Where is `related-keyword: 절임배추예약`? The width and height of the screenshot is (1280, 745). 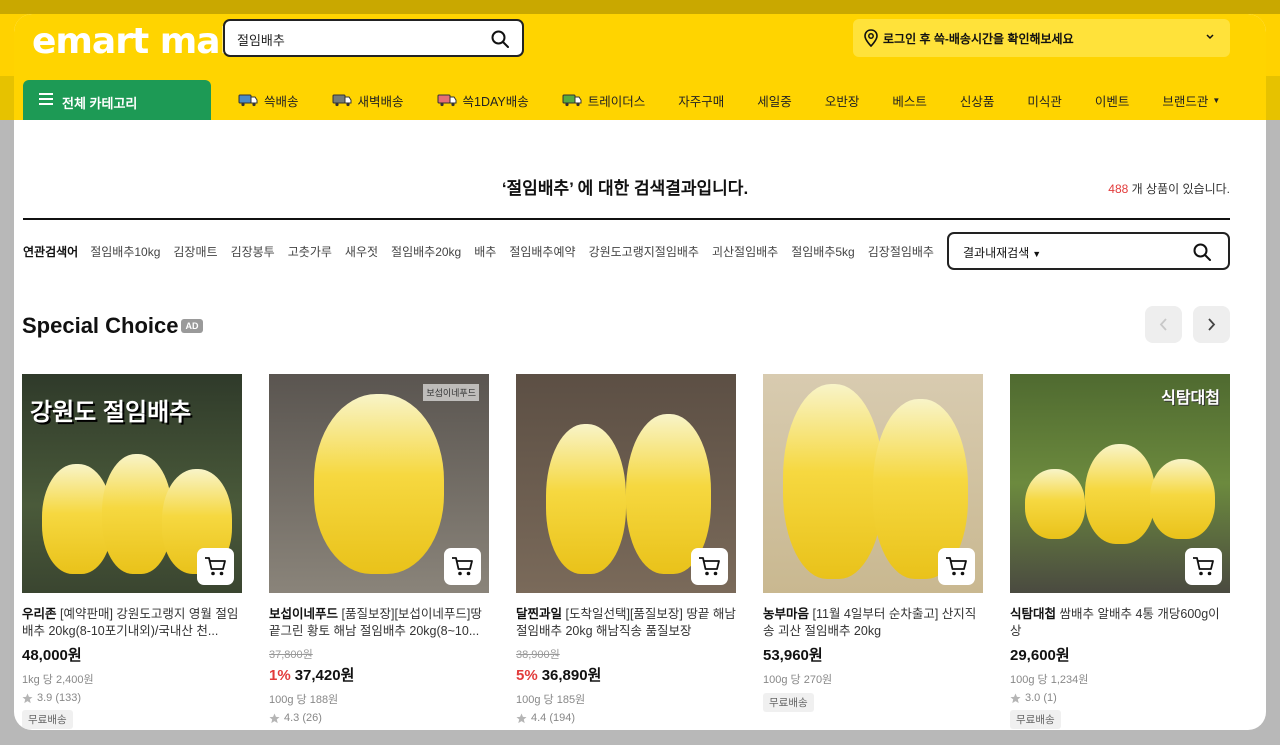 related-keyword: 절임배추예약 is located at coordinates (542, 251).